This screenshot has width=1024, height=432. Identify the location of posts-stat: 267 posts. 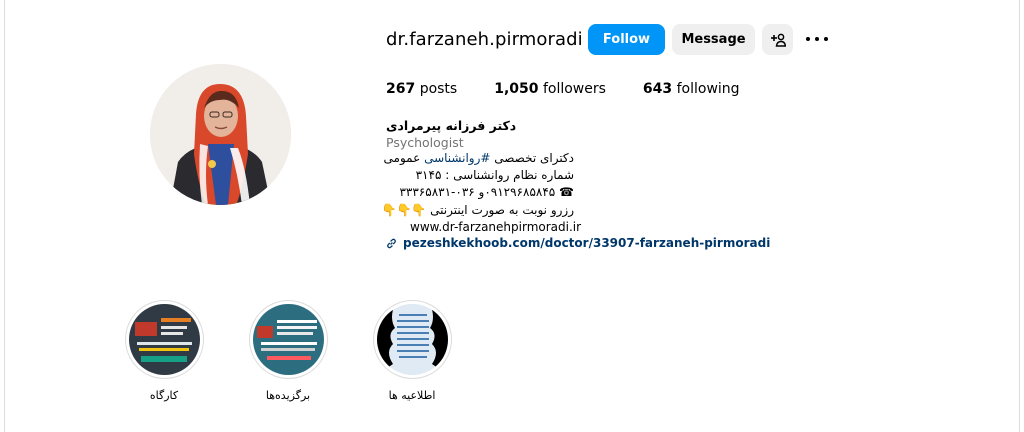
(421, 89).